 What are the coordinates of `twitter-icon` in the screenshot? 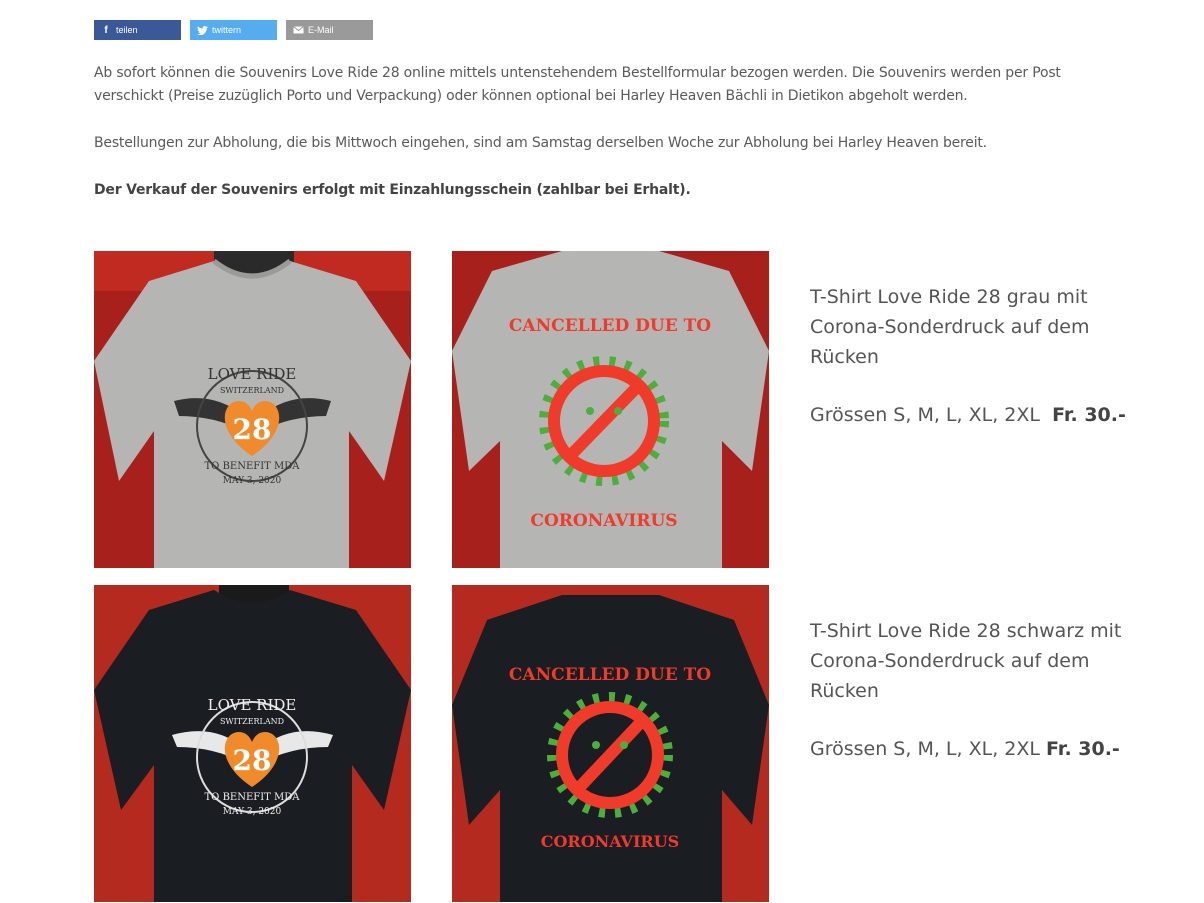 It's located at (202, 30).